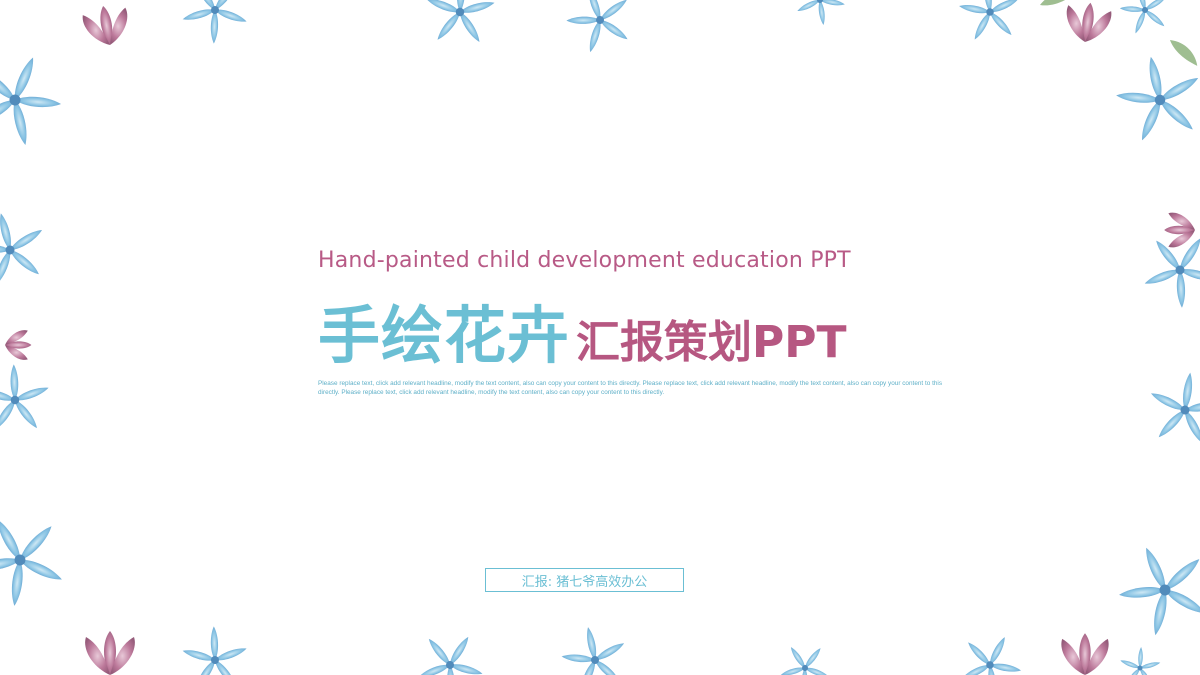 Image resolution: width=1200 pixels, height=675 pixels. What do you see at coordinates (711, 342) in the screenshot?
I see `title-sub: 汇报策划PPT` at bounding box center [711, 342].